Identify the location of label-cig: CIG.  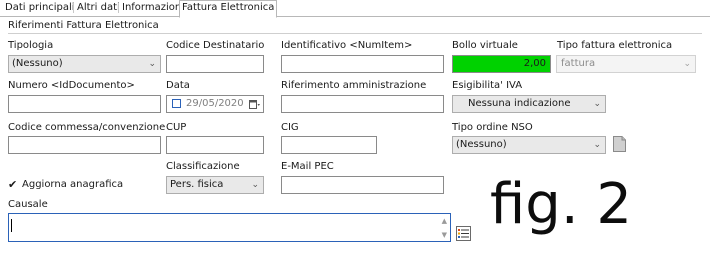
(290, 127).